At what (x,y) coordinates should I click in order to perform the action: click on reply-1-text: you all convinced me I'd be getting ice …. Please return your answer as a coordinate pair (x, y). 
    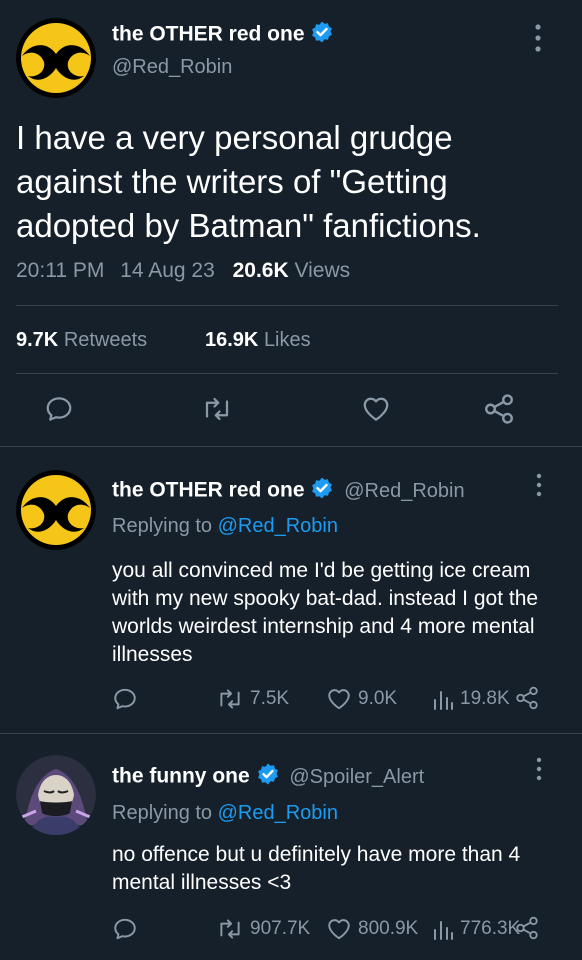
    Looking at the image, I should click on (325, 612).